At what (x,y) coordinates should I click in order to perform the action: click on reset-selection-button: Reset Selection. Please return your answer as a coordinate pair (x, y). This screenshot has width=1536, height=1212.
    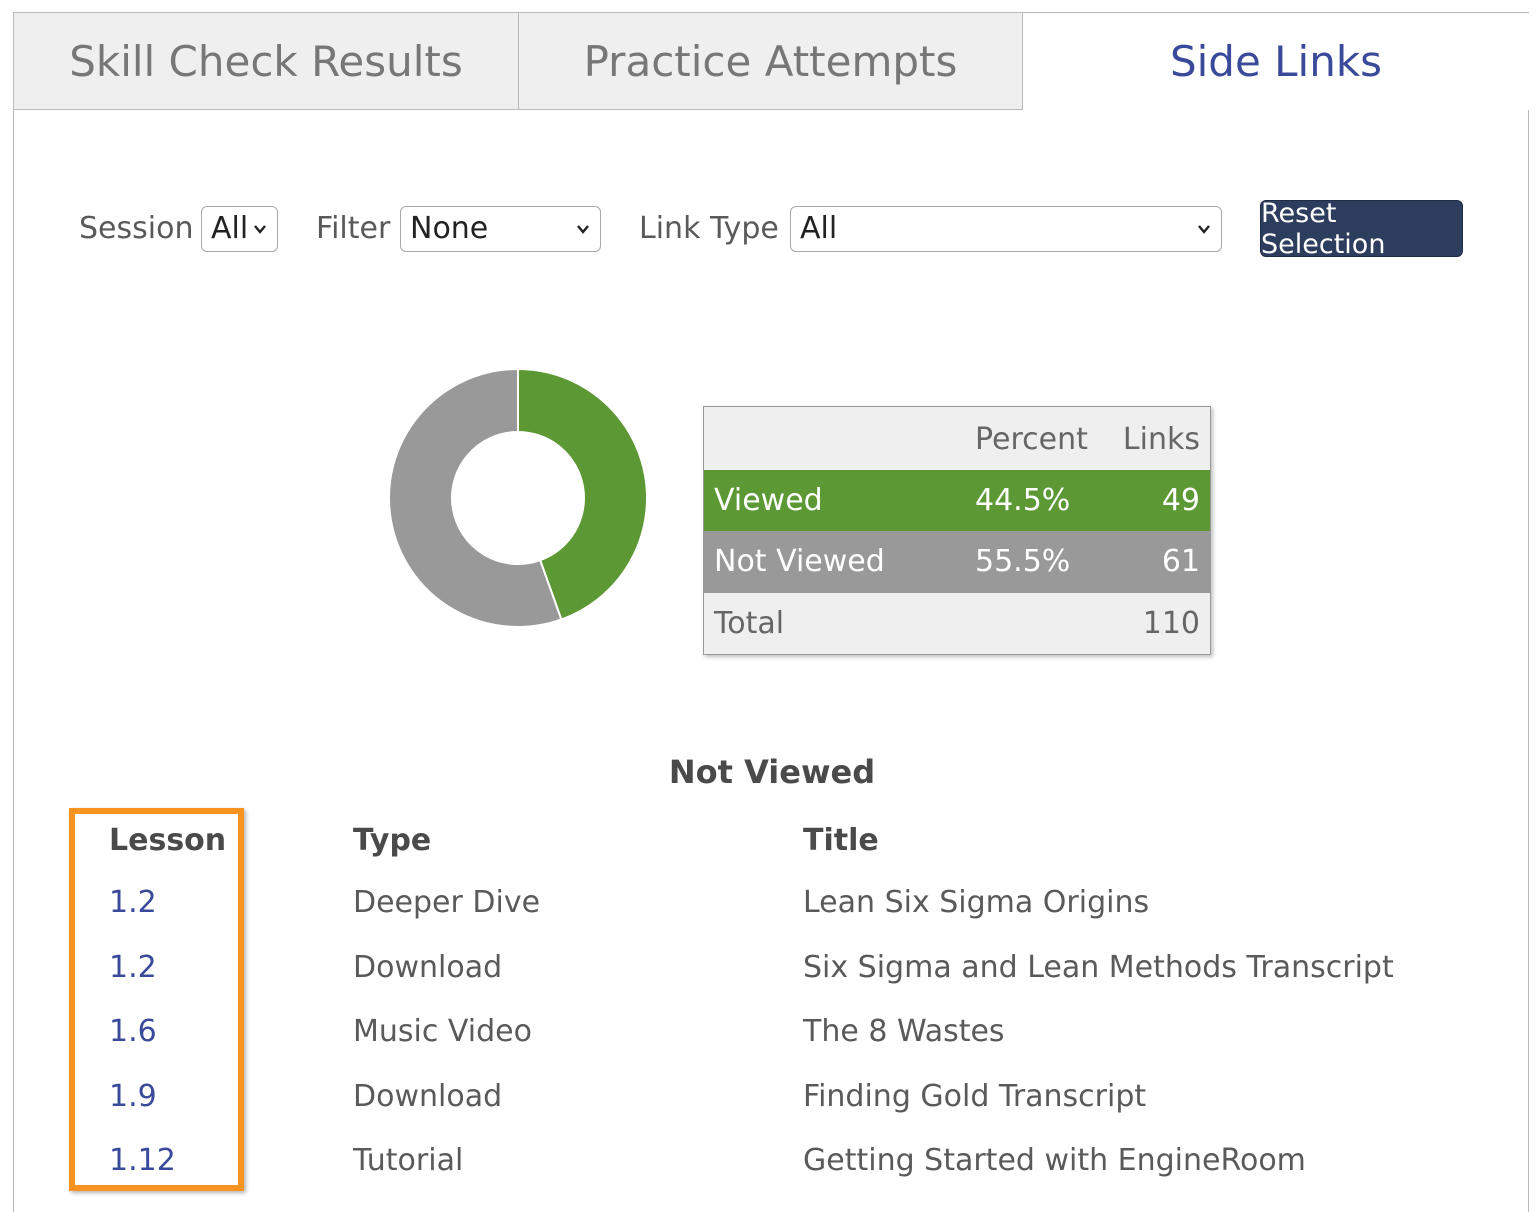
    Looking at the image, I should click on (1361, 229).